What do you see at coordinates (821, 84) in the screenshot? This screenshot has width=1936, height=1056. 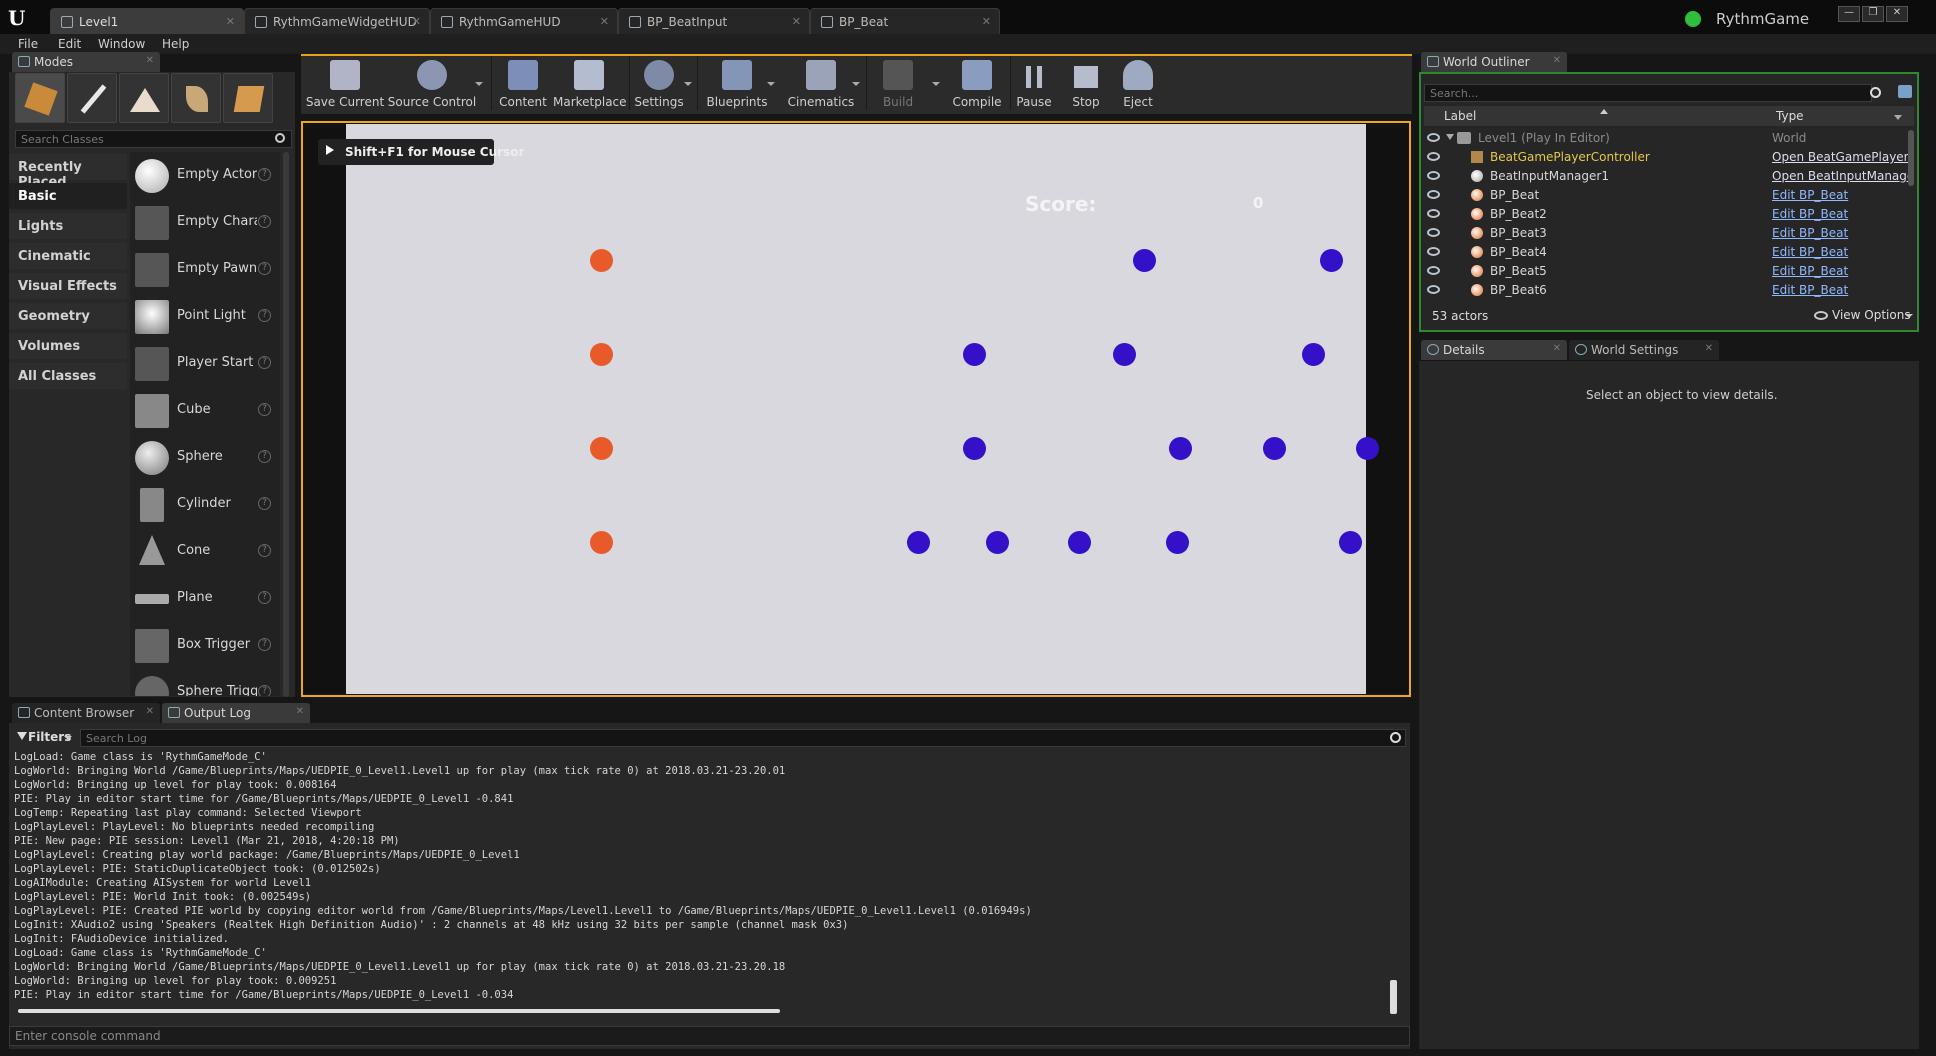 I see `cinematics-button: Cinematics` at bounding box center [821, 84].